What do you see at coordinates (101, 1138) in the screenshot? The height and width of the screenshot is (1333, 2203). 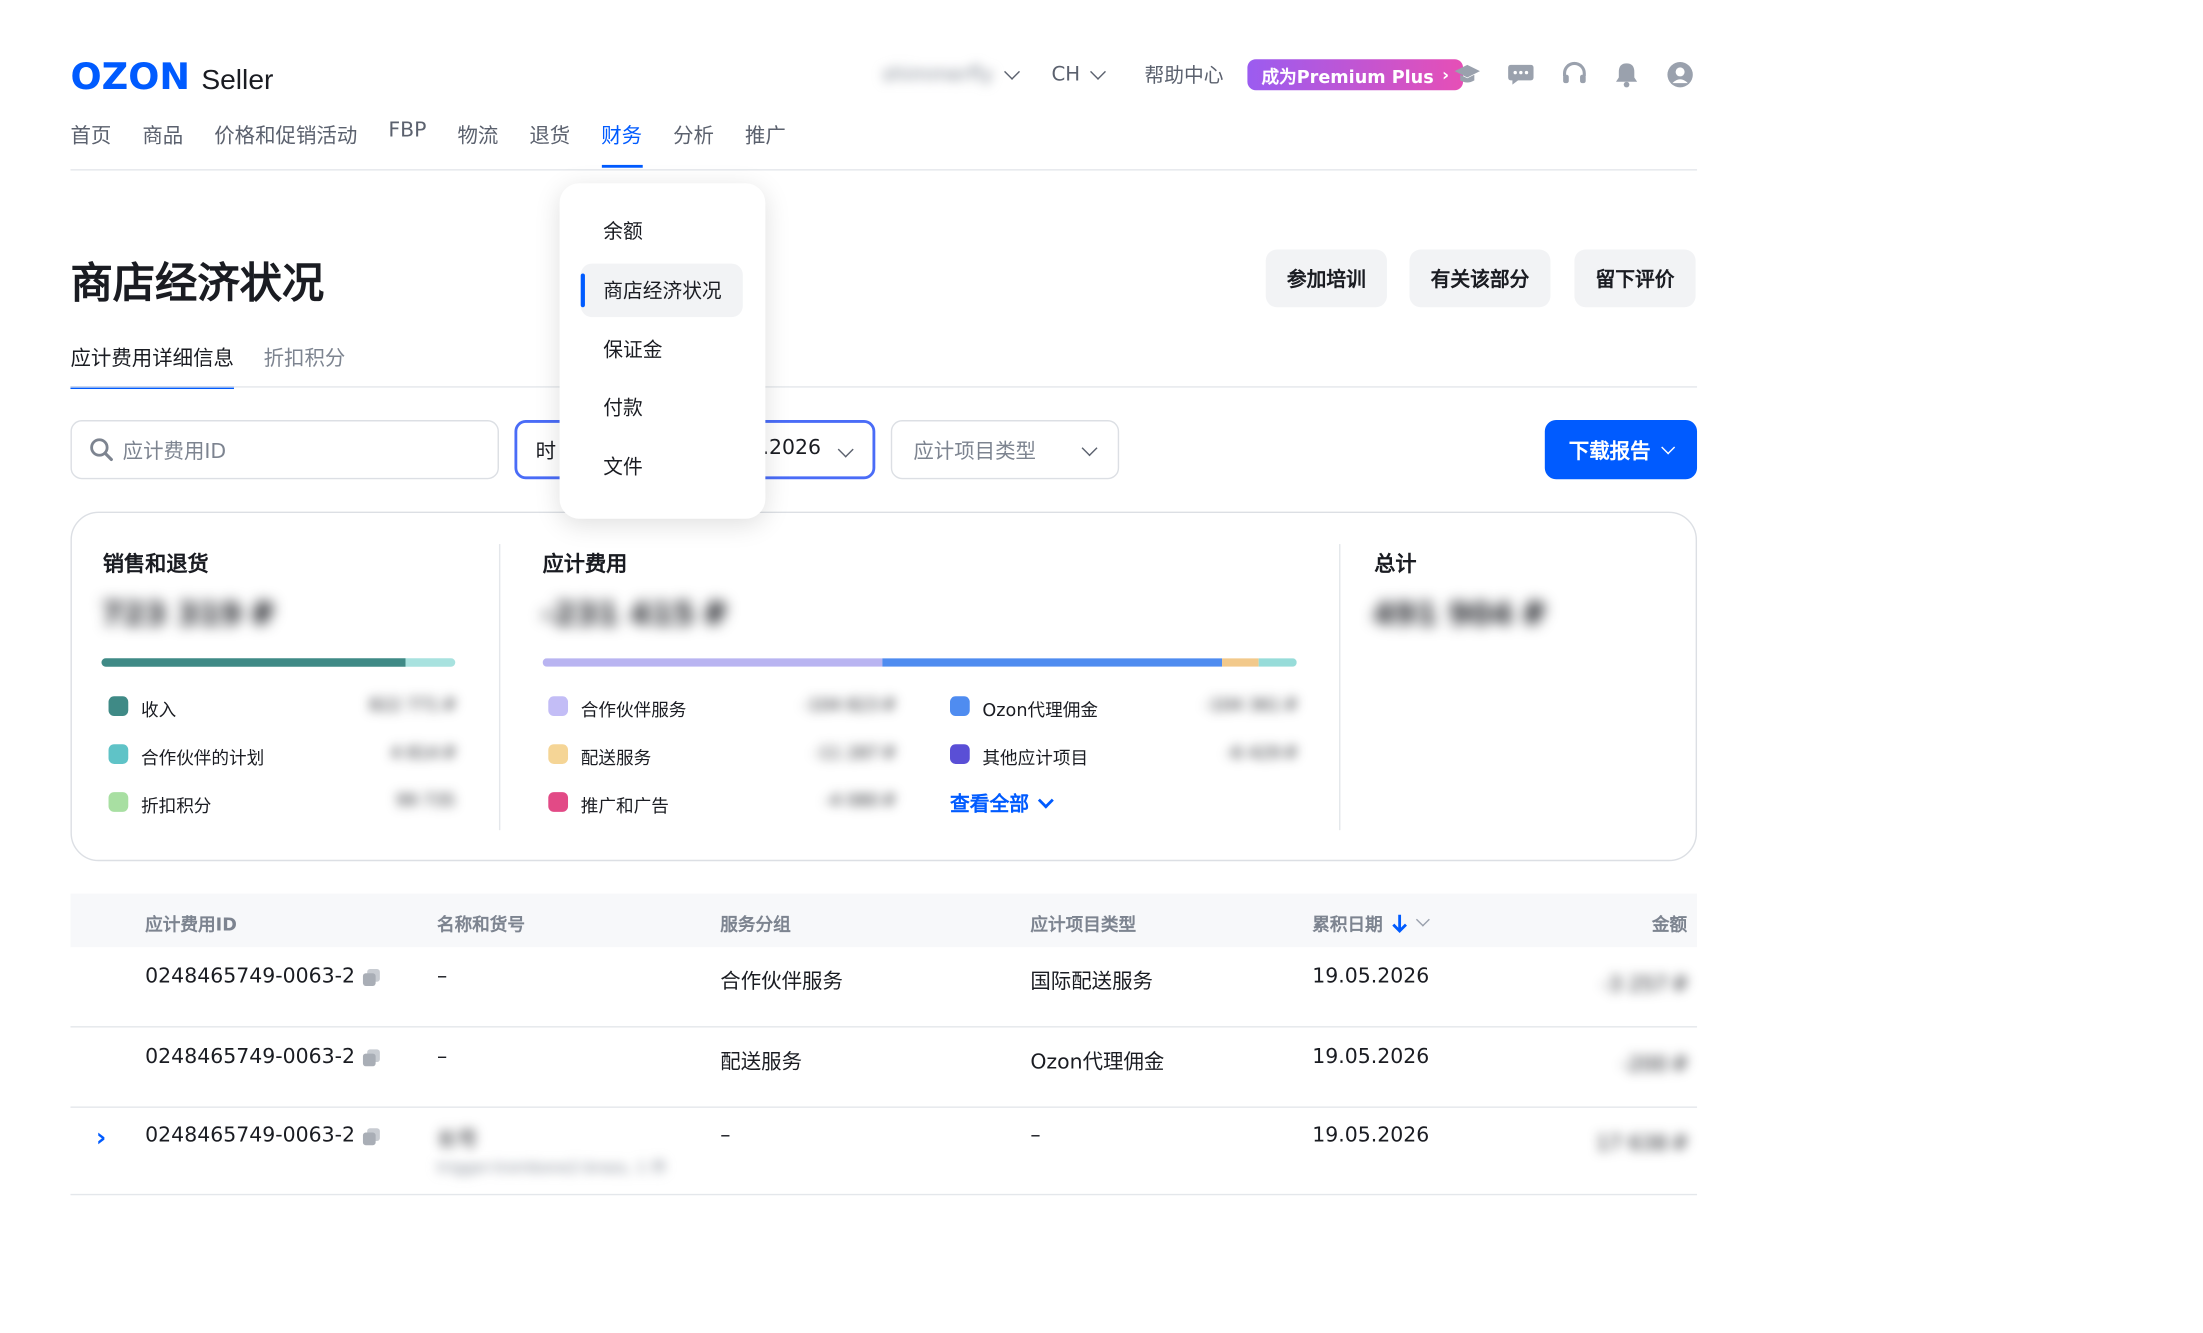 I see `expand-row-chevron-icon: ›` at bounding box center [101, 1138].